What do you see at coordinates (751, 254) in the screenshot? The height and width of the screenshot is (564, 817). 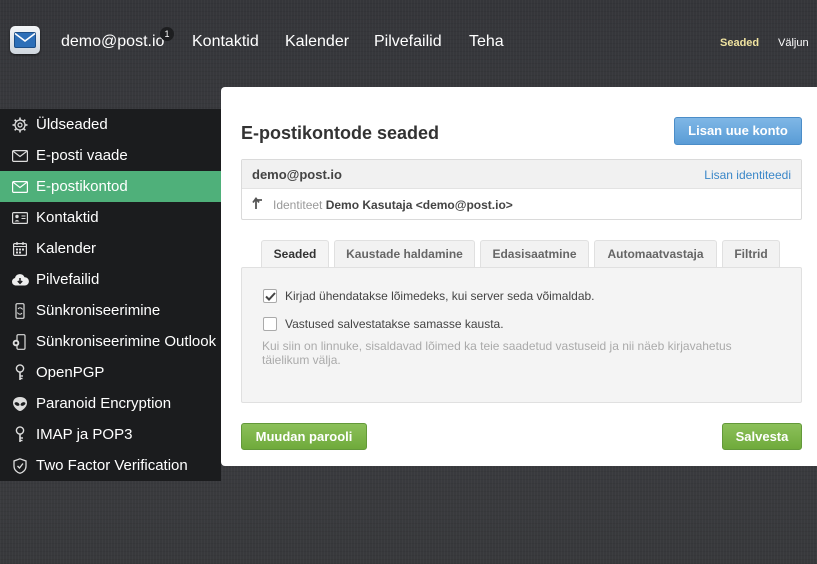 I see `tab-filters: Filtrid` at bounding box center [751, 254].